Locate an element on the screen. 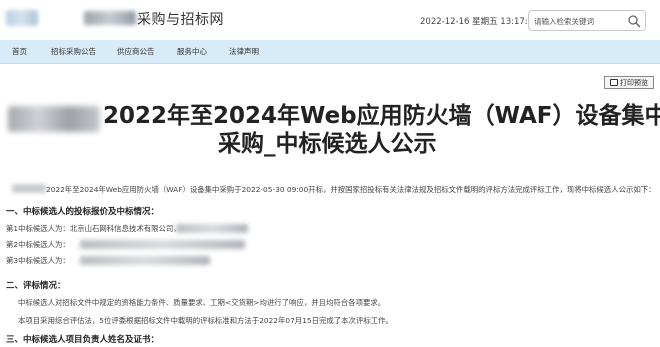 The height and width of the screenshot is (347, 660). print-preview-label: 打印预览 is located at coordinates (634, 82).